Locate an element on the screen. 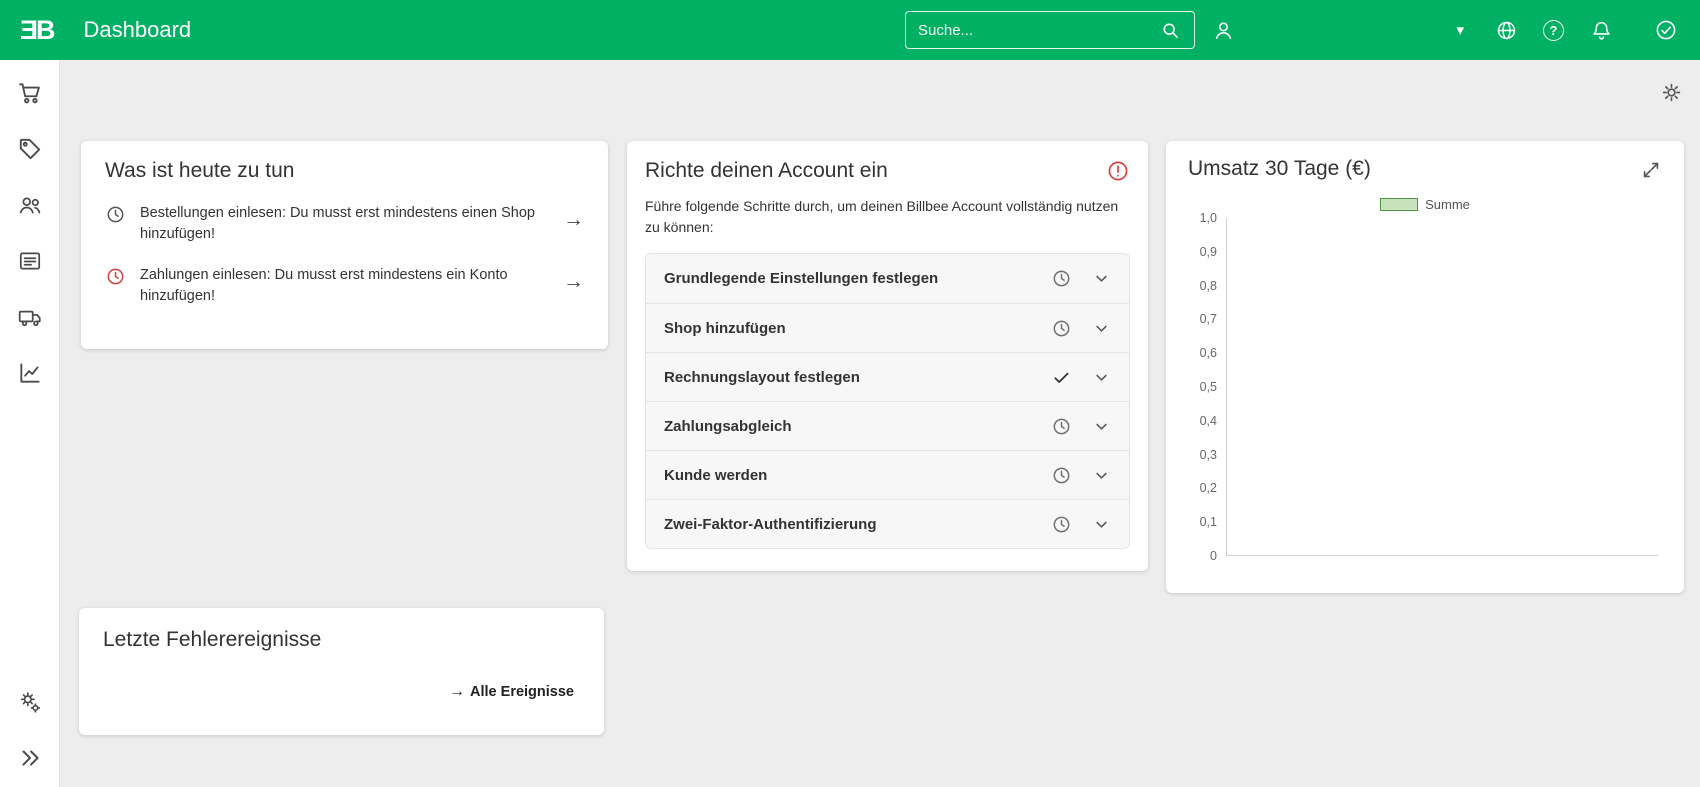  chart-plot-area is located at coordinates (1442, 387).